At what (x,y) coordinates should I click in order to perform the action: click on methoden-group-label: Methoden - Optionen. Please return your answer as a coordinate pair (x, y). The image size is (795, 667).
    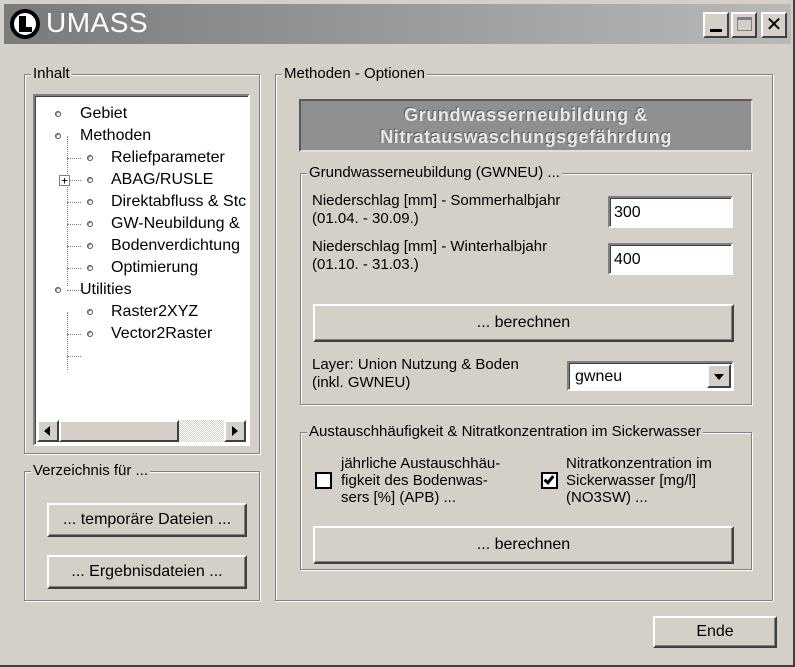
    Looking at the image, I should click on (354, 74).